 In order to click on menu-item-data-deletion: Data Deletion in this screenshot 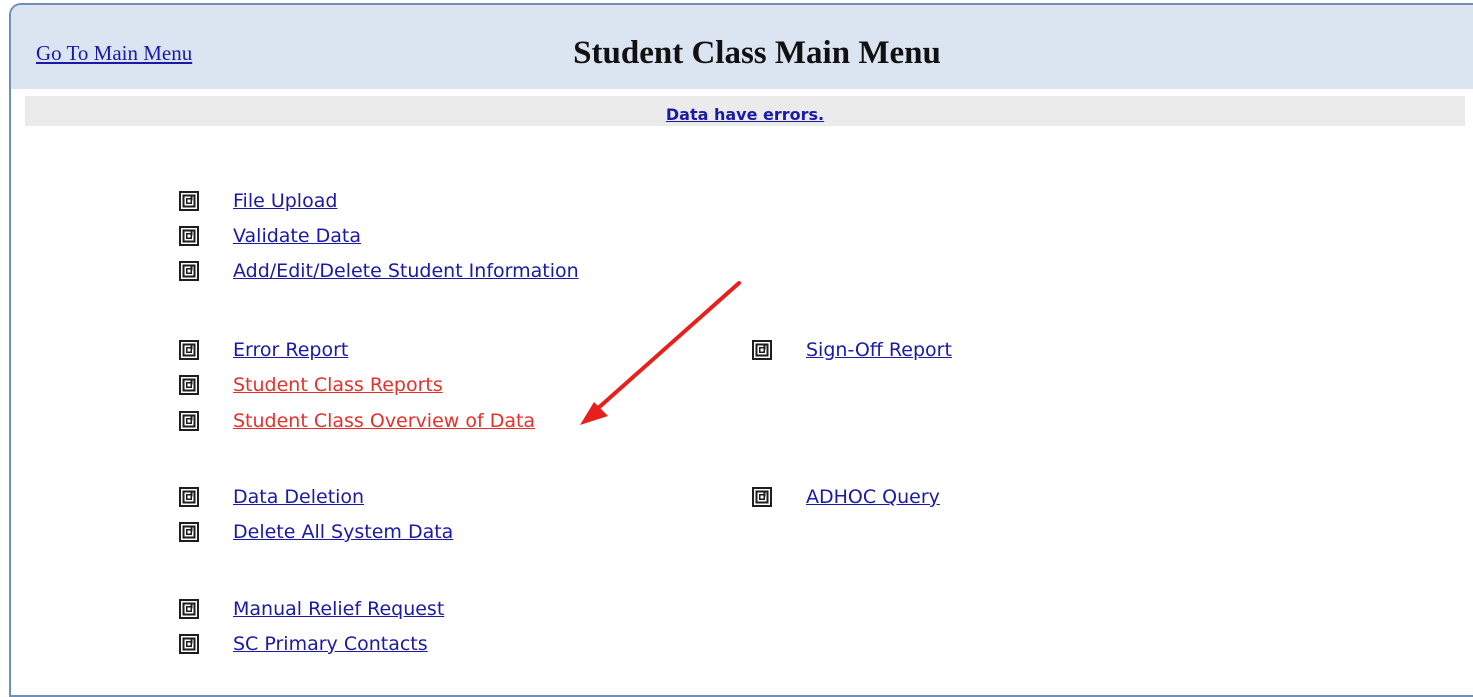, I will do `click(271, 497)`.